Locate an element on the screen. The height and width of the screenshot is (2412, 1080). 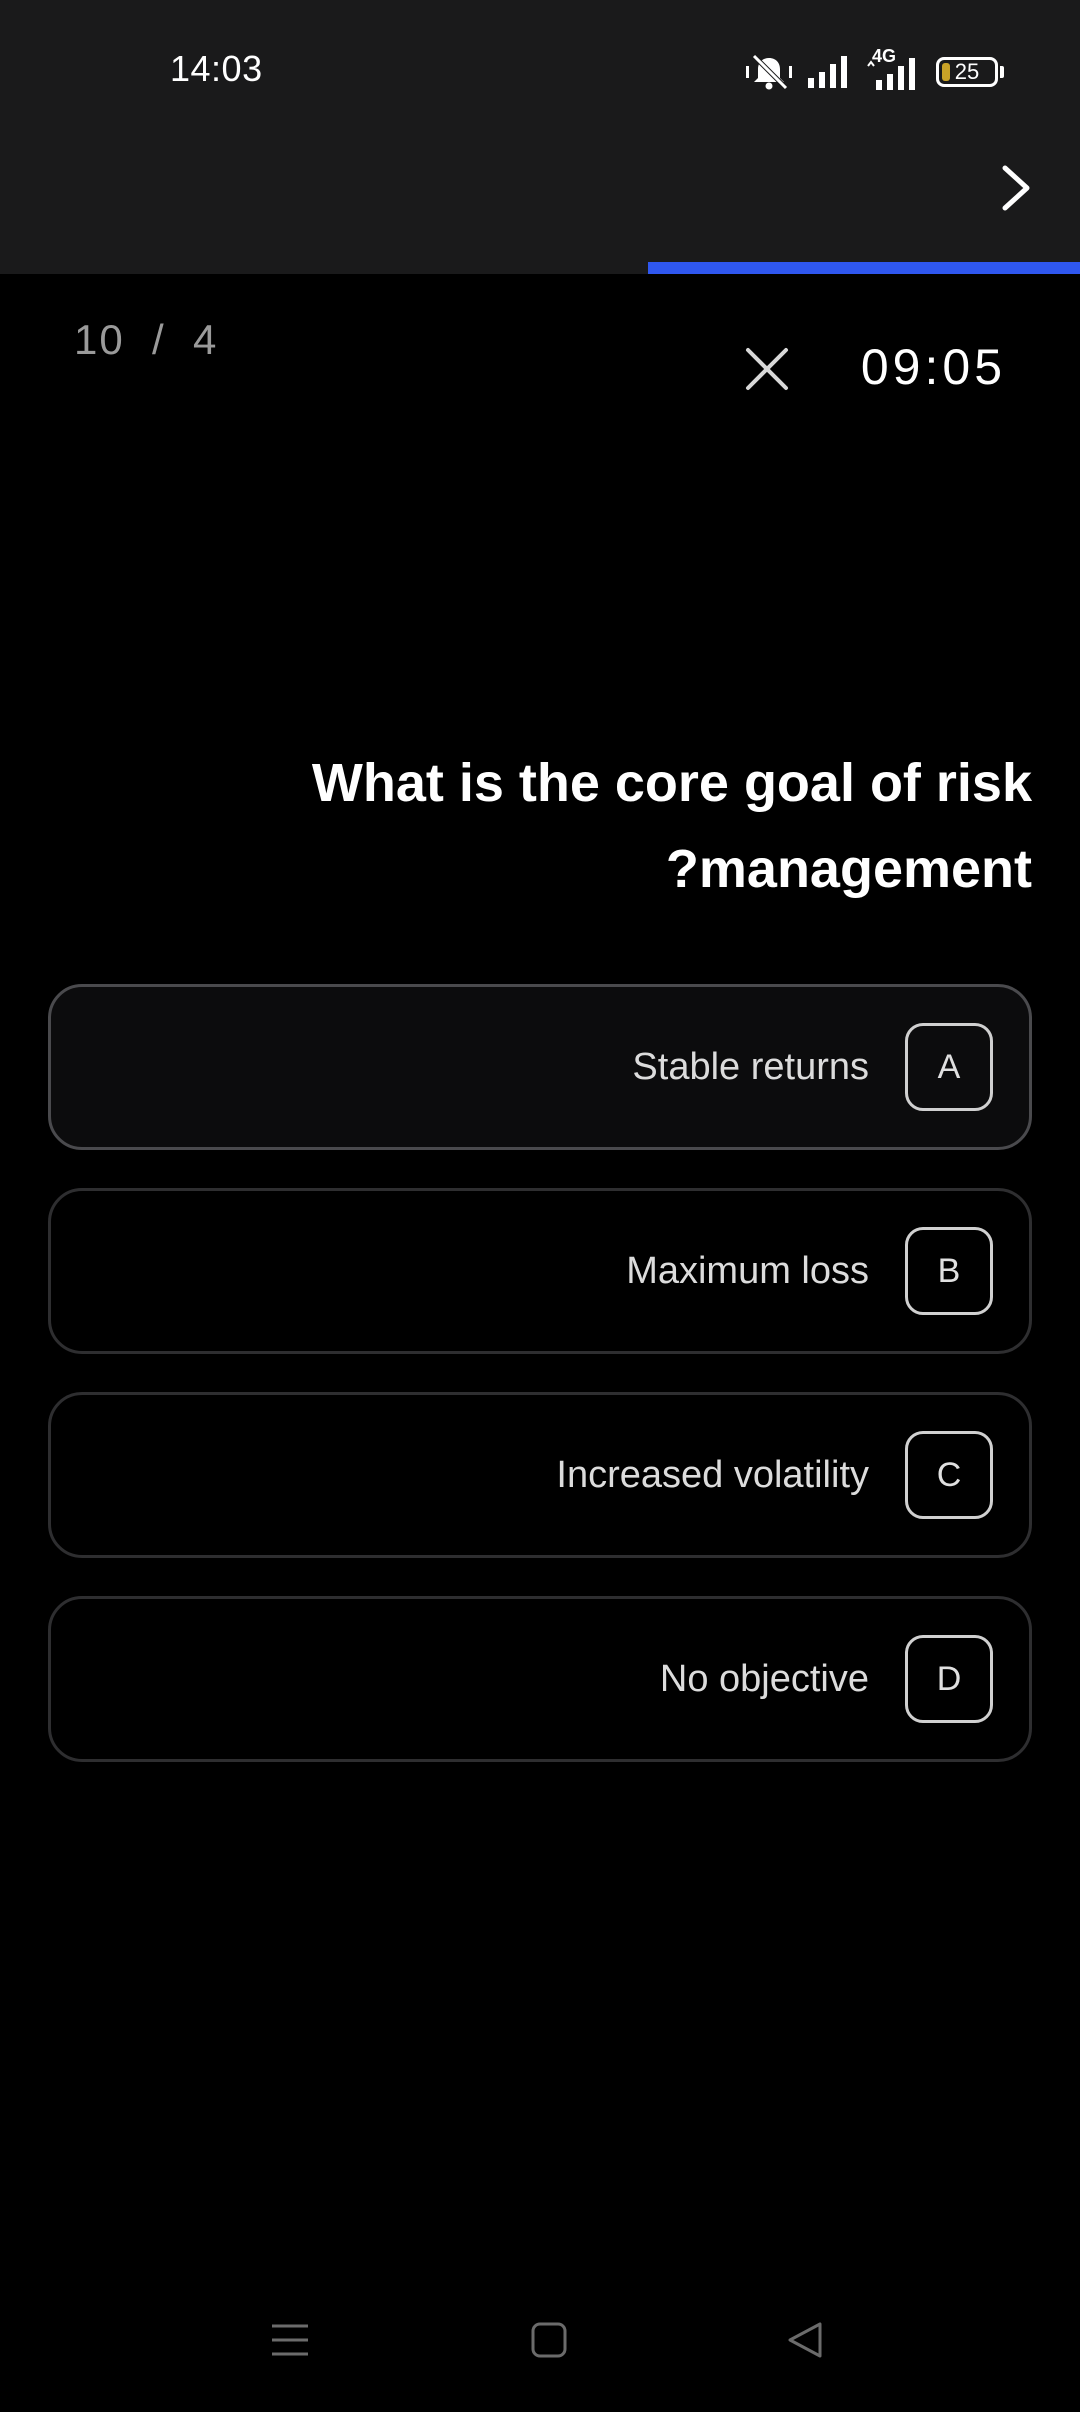
recents-button is located at coordinates (290, 2340).